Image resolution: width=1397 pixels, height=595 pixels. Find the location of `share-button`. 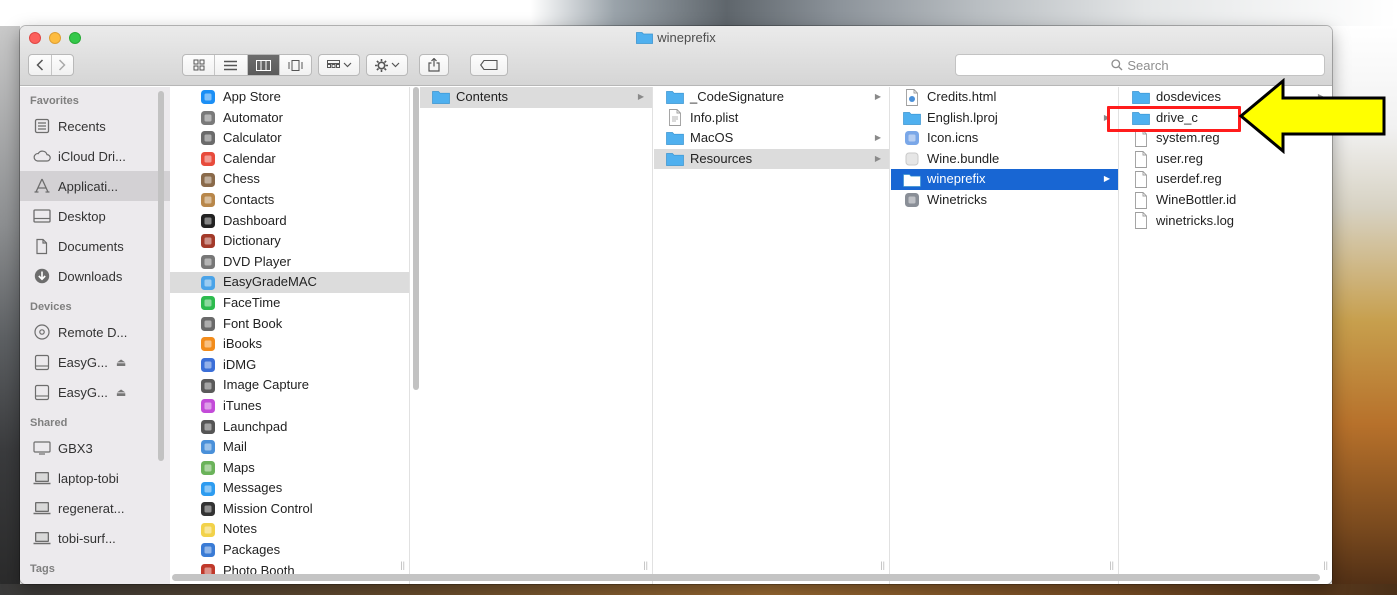

share-button is located at coordinates (434, 65).